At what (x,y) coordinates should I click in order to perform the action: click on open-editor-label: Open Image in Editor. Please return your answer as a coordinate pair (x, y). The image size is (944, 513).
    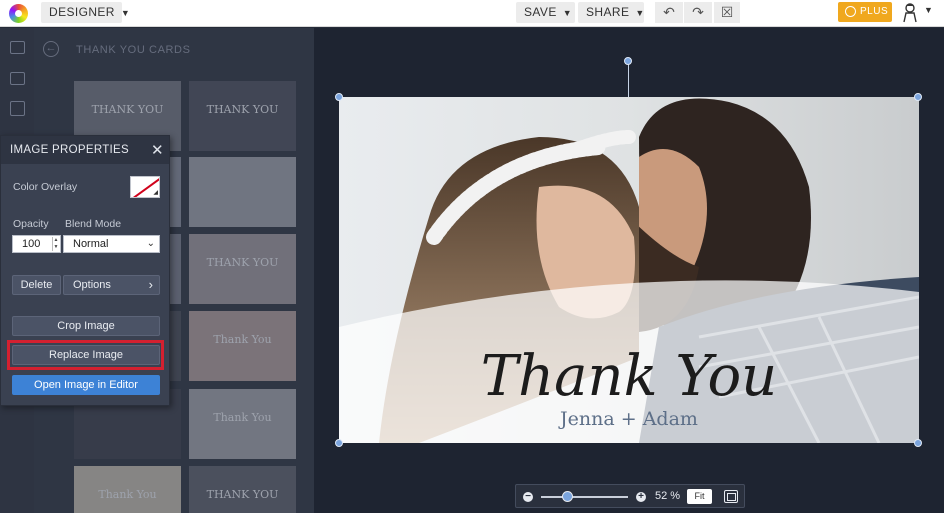
    Looking at the image, I should click on (86, 385).